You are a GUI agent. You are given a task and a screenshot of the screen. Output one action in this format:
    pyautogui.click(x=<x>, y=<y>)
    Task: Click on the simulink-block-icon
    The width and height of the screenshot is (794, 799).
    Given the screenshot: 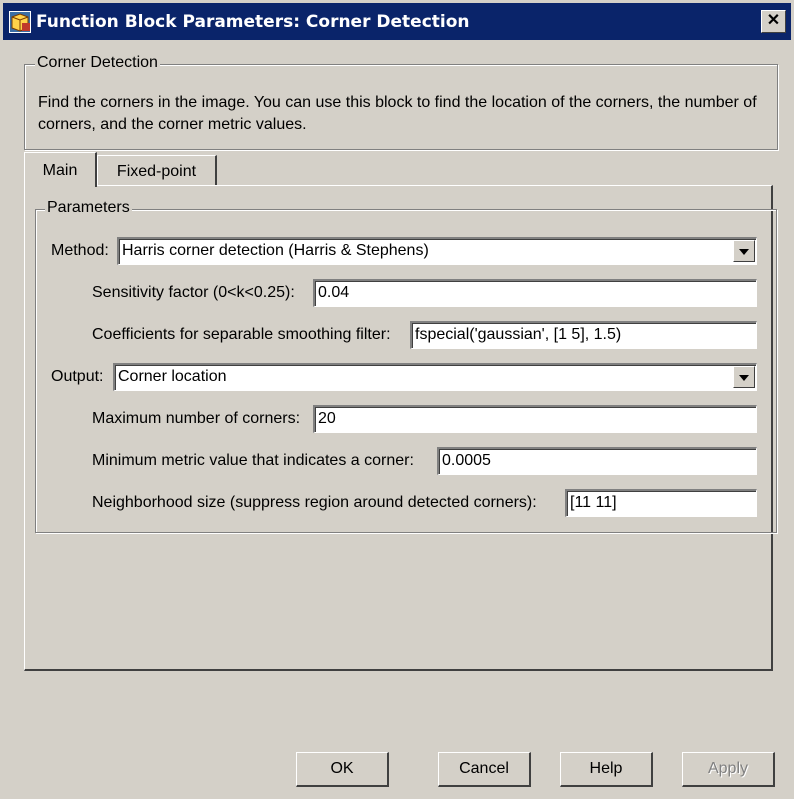 What is the action you would take?
    pyautogui.click(x=20, y=22)
    